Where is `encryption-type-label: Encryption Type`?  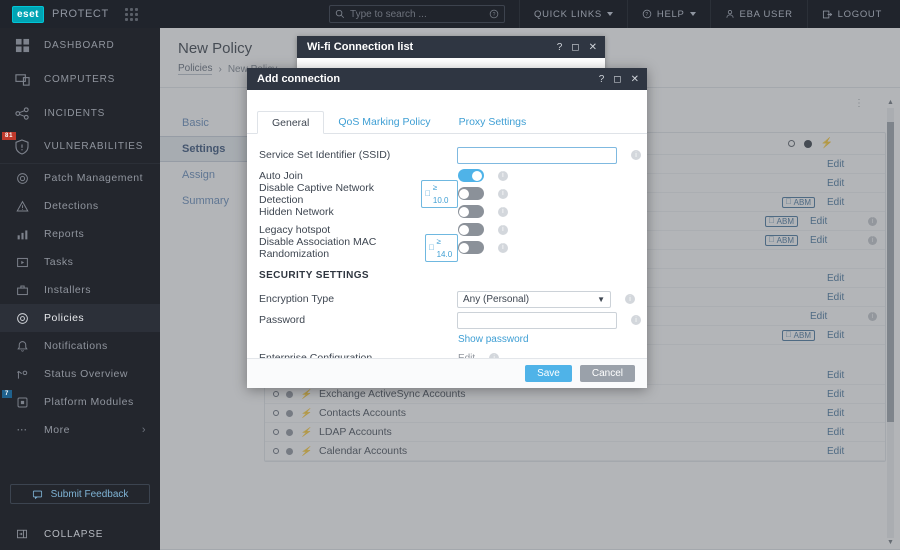
encryption-type-label: Encryption Type is located at coordinates (297, 299).